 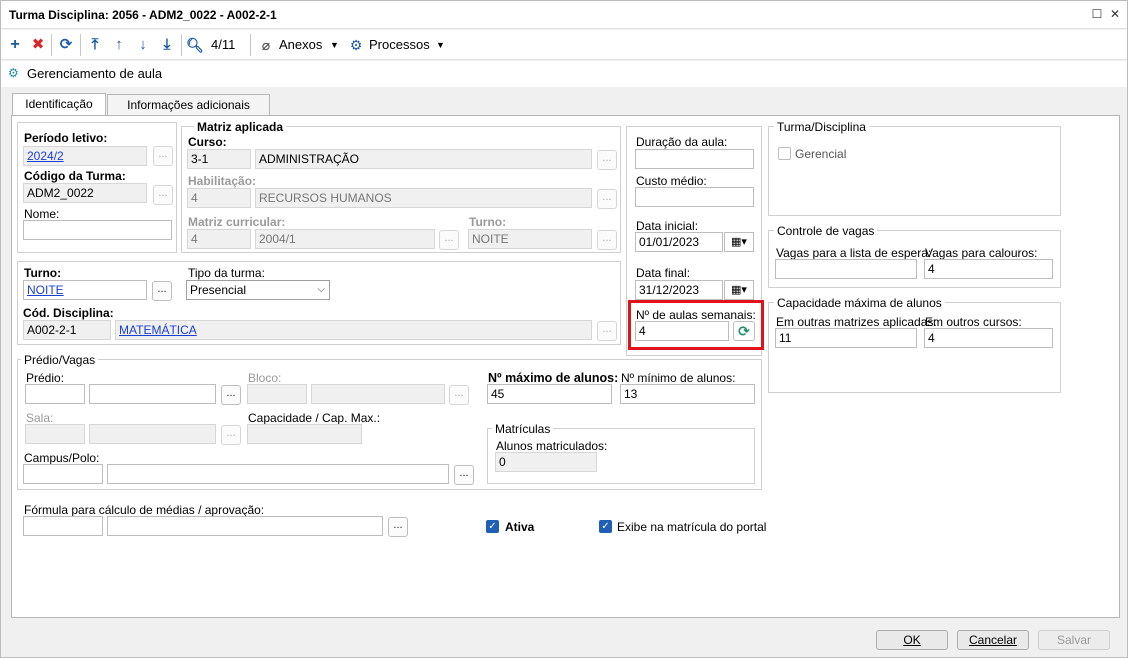 I want to click on maximize-icon: ☐, so click(x=1097, y=14).